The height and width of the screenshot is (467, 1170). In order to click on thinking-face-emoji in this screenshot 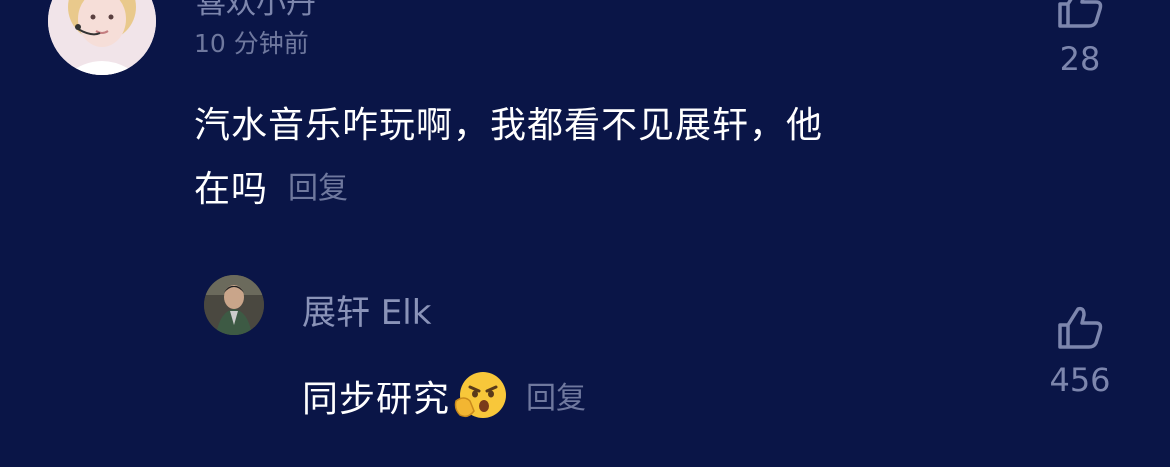, I will do `click(481, 400)`.